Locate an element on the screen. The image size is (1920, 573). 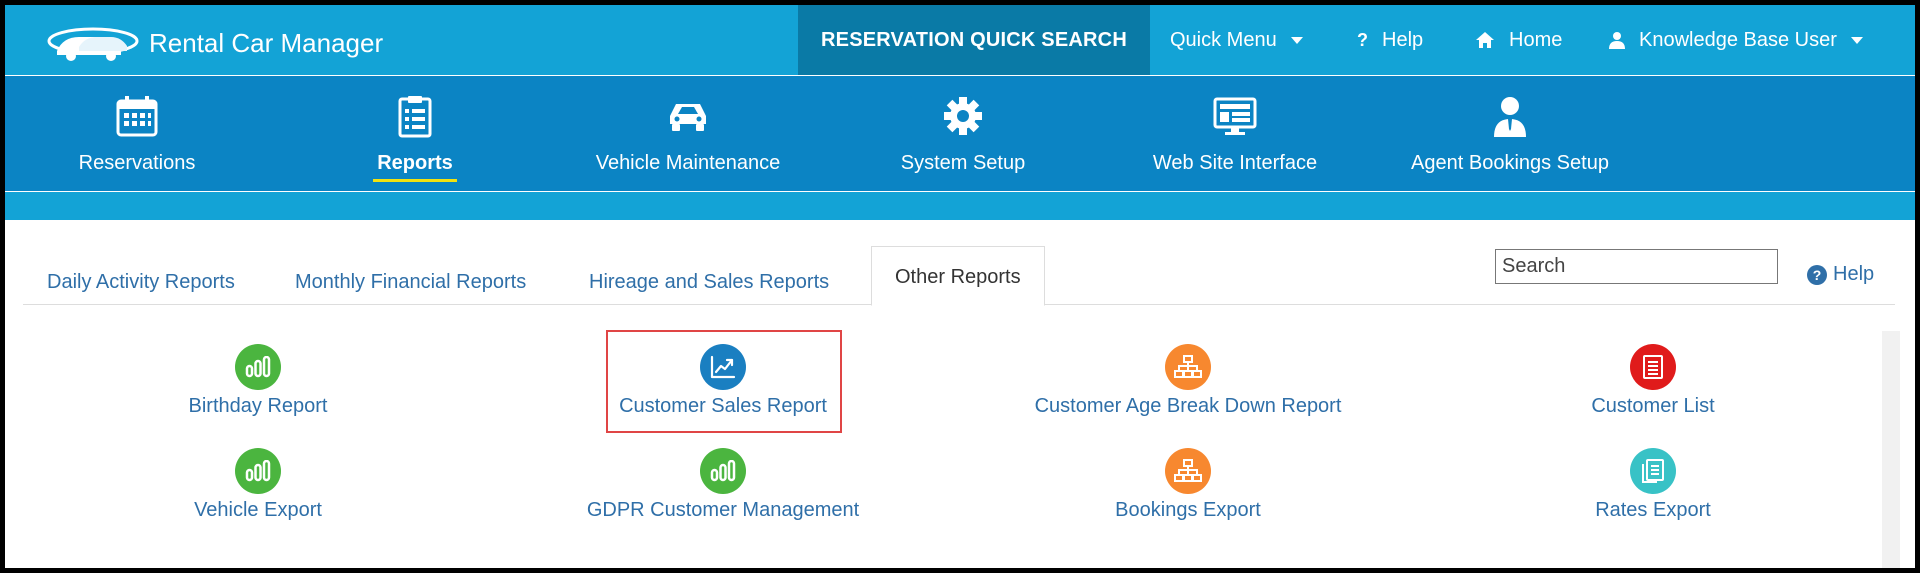
user-menu-dropdown: Knowledge Base User is located at coordinates (1736, 40).